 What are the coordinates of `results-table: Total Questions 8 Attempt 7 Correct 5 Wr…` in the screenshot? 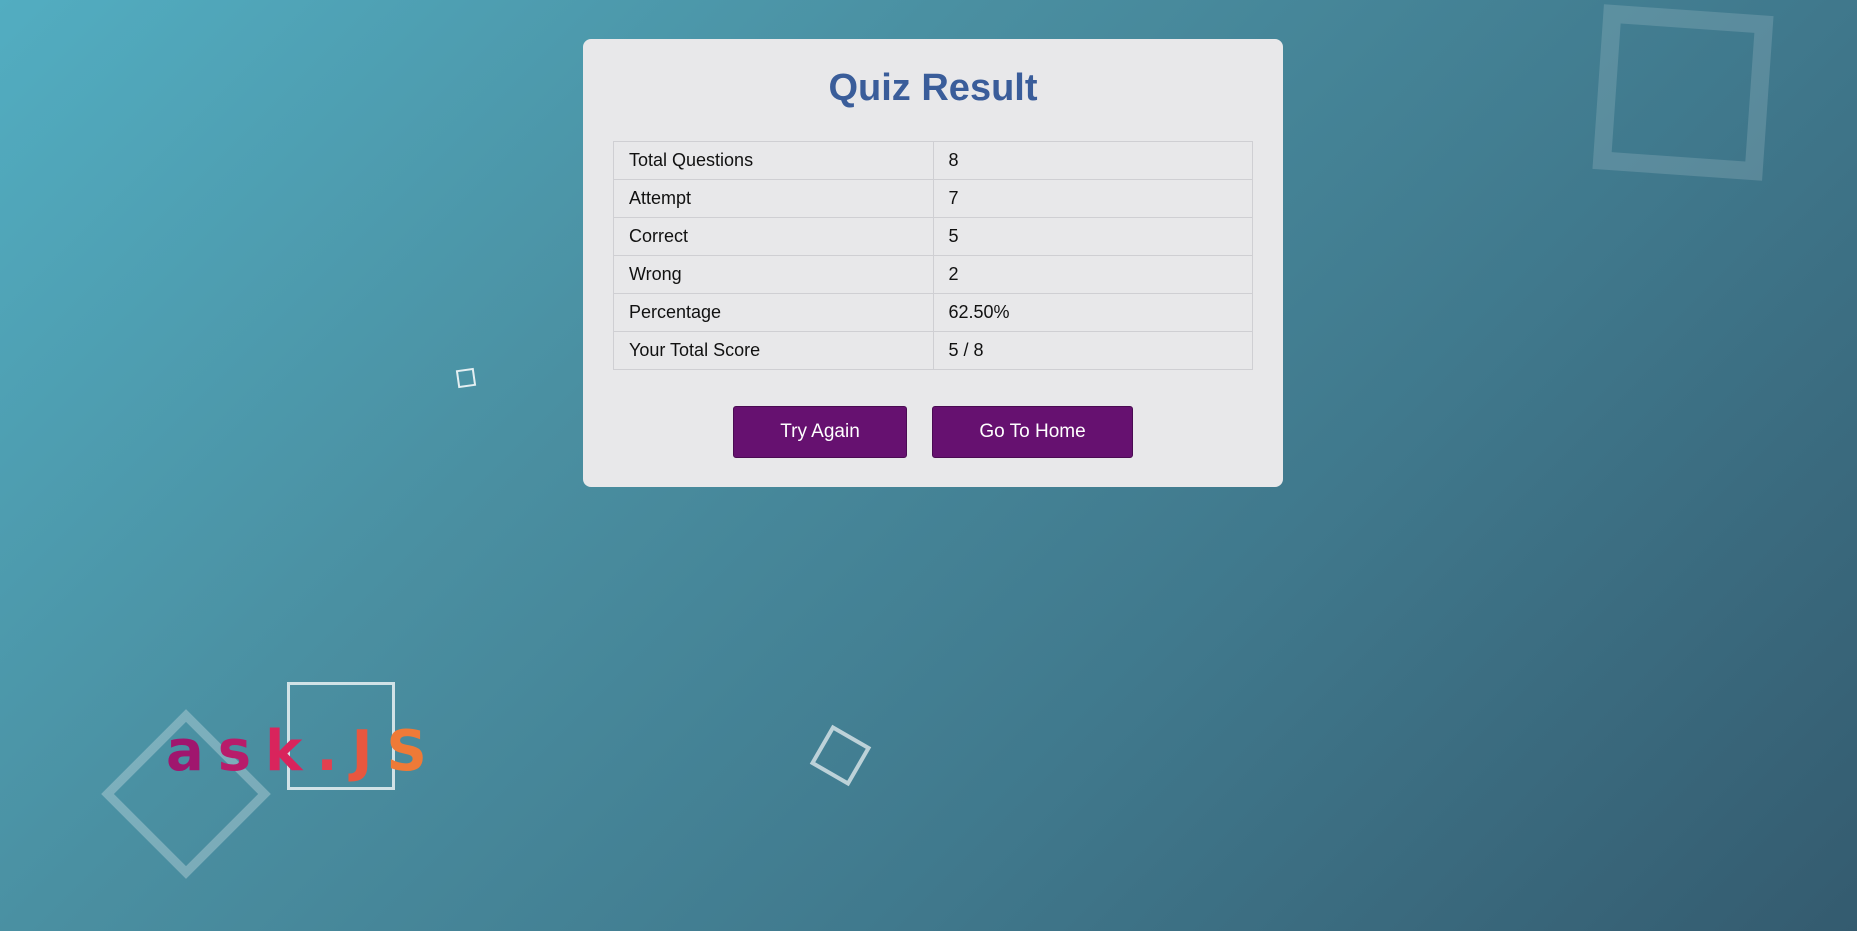 It's located at (933, 255).